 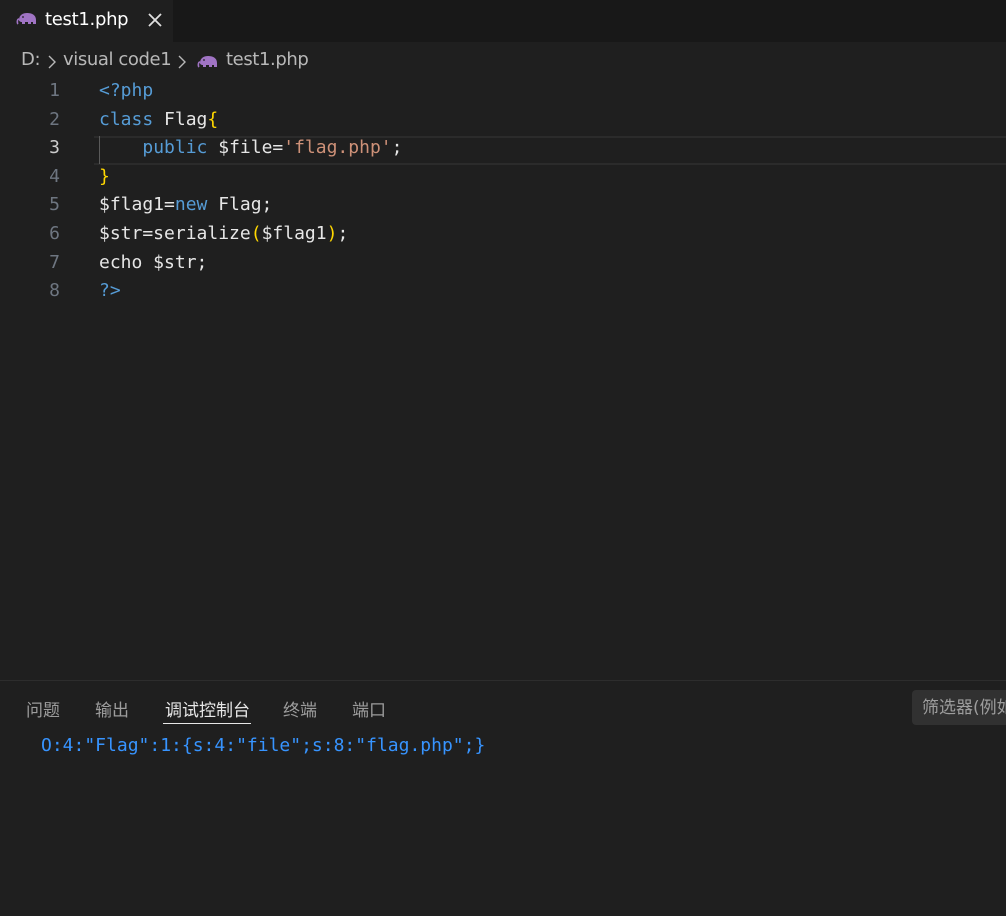 I want to click on panel-tab-terminal: 终端, so click(x=300, y=708).